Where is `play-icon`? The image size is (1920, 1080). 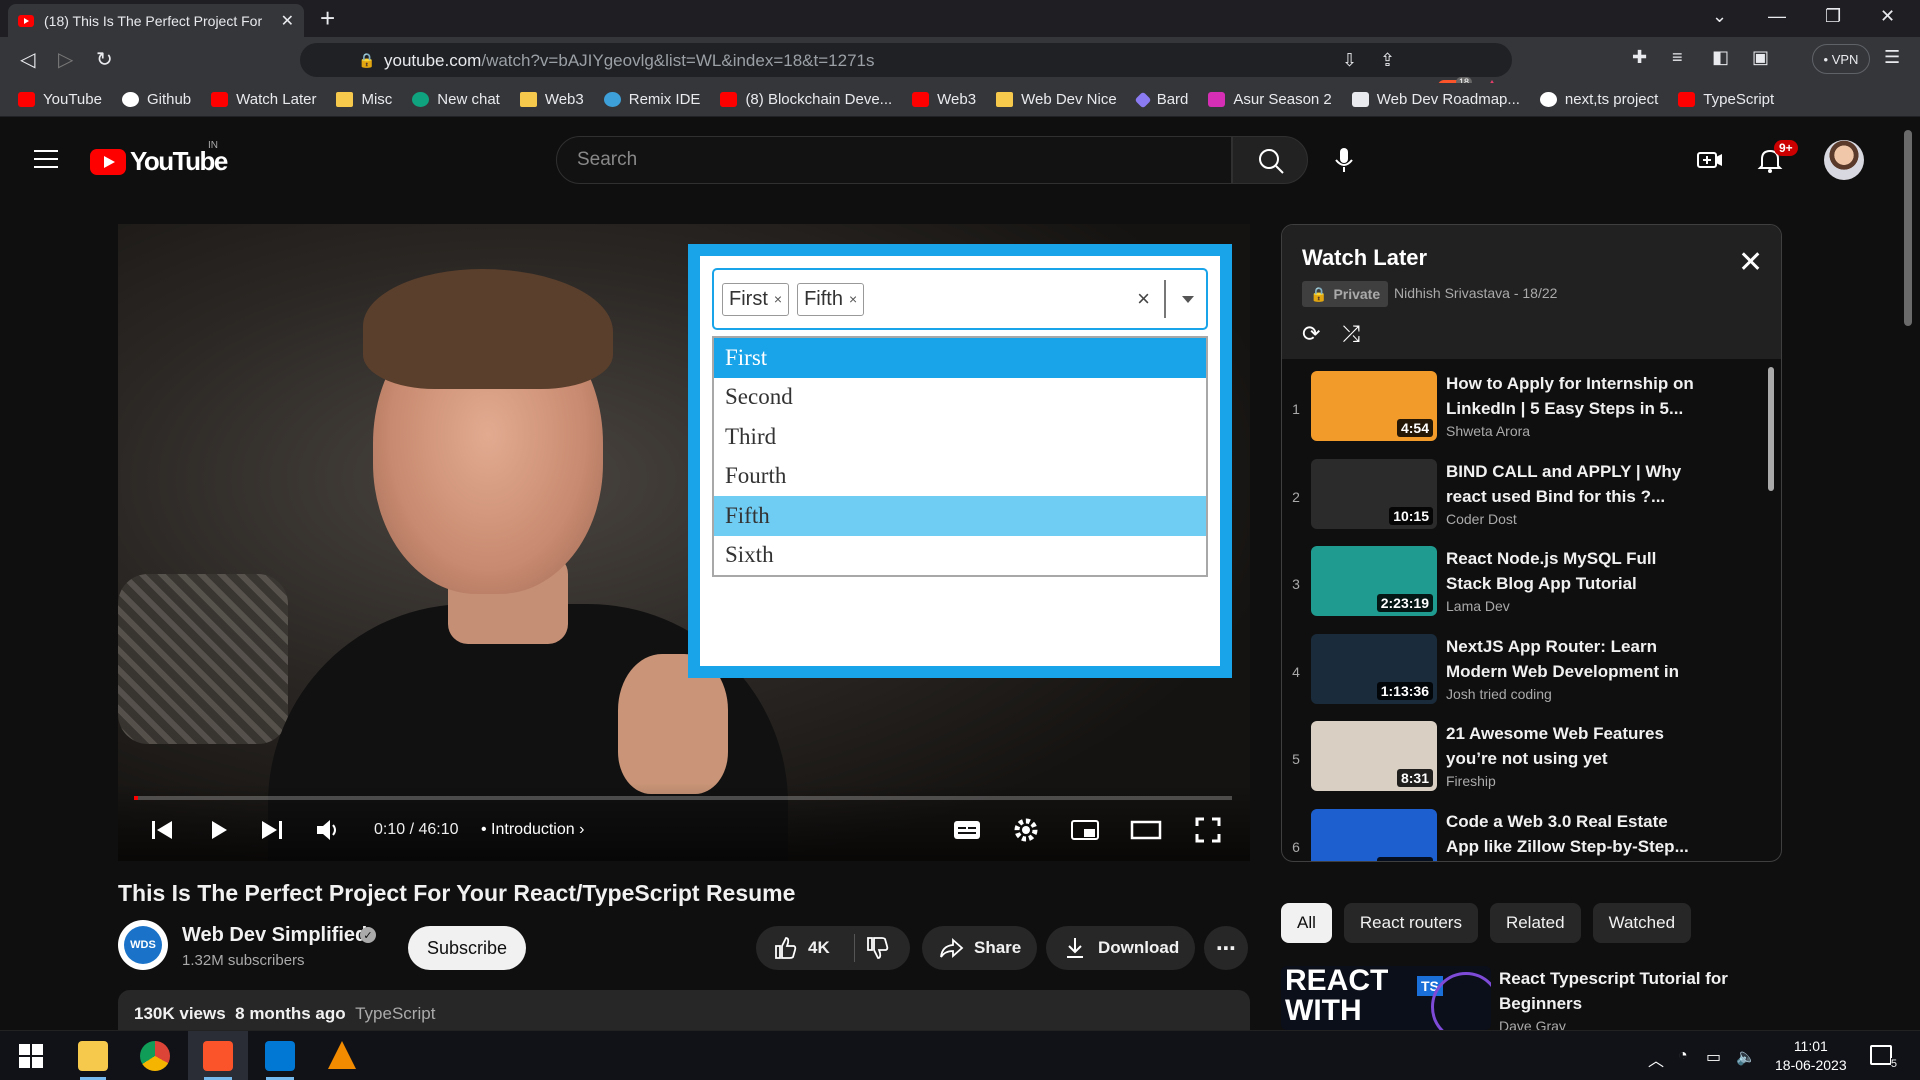
play-icon is located at coordinates (218, 830).